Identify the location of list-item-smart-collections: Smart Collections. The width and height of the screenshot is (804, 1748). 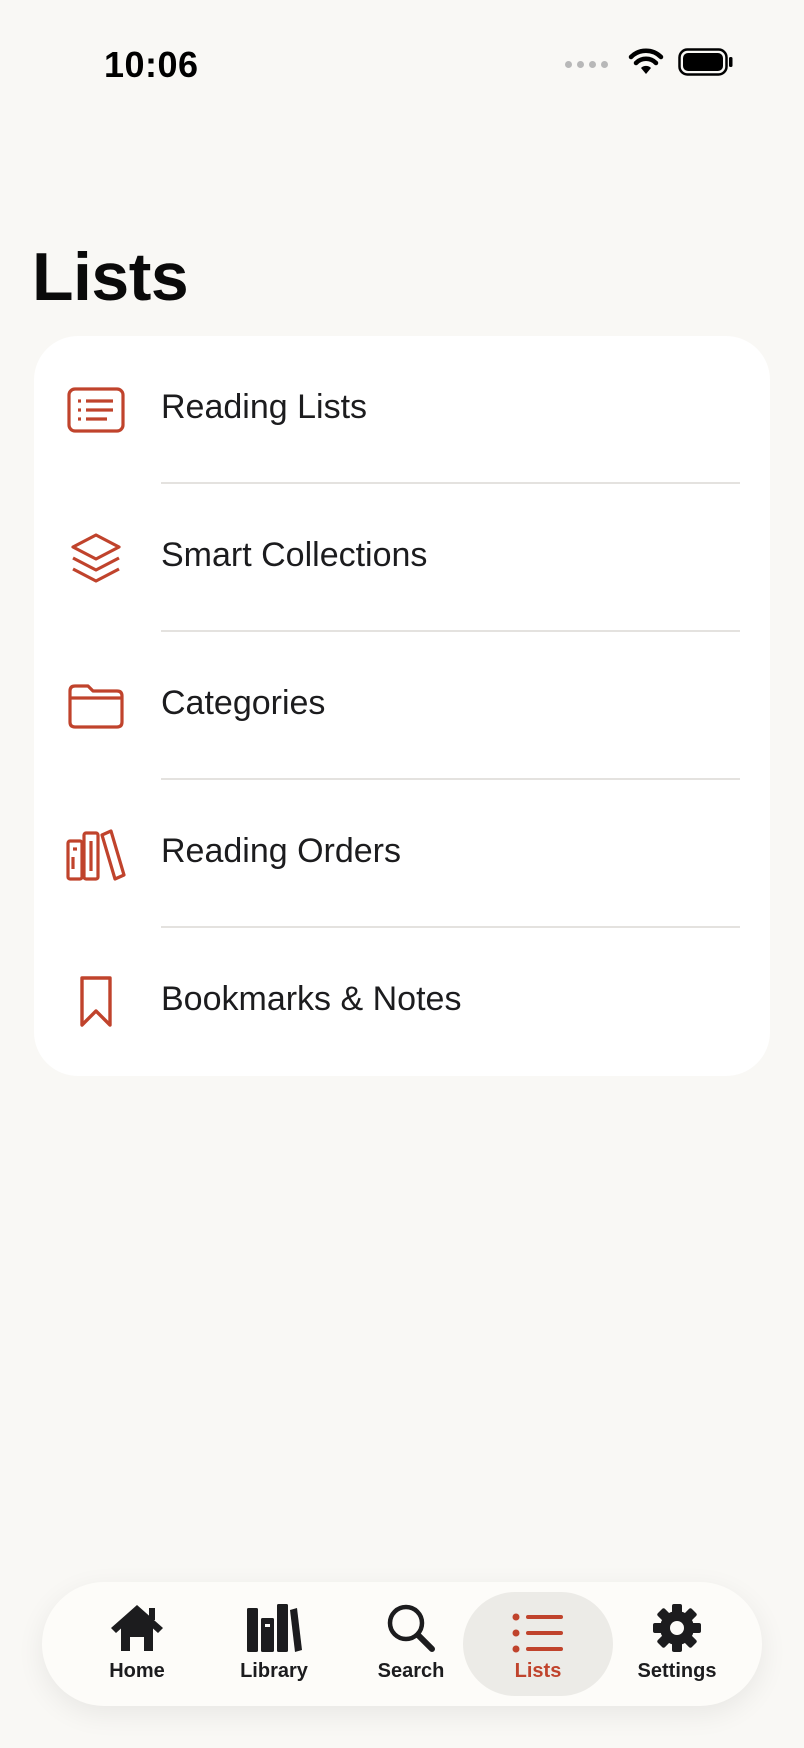
(402, 558).